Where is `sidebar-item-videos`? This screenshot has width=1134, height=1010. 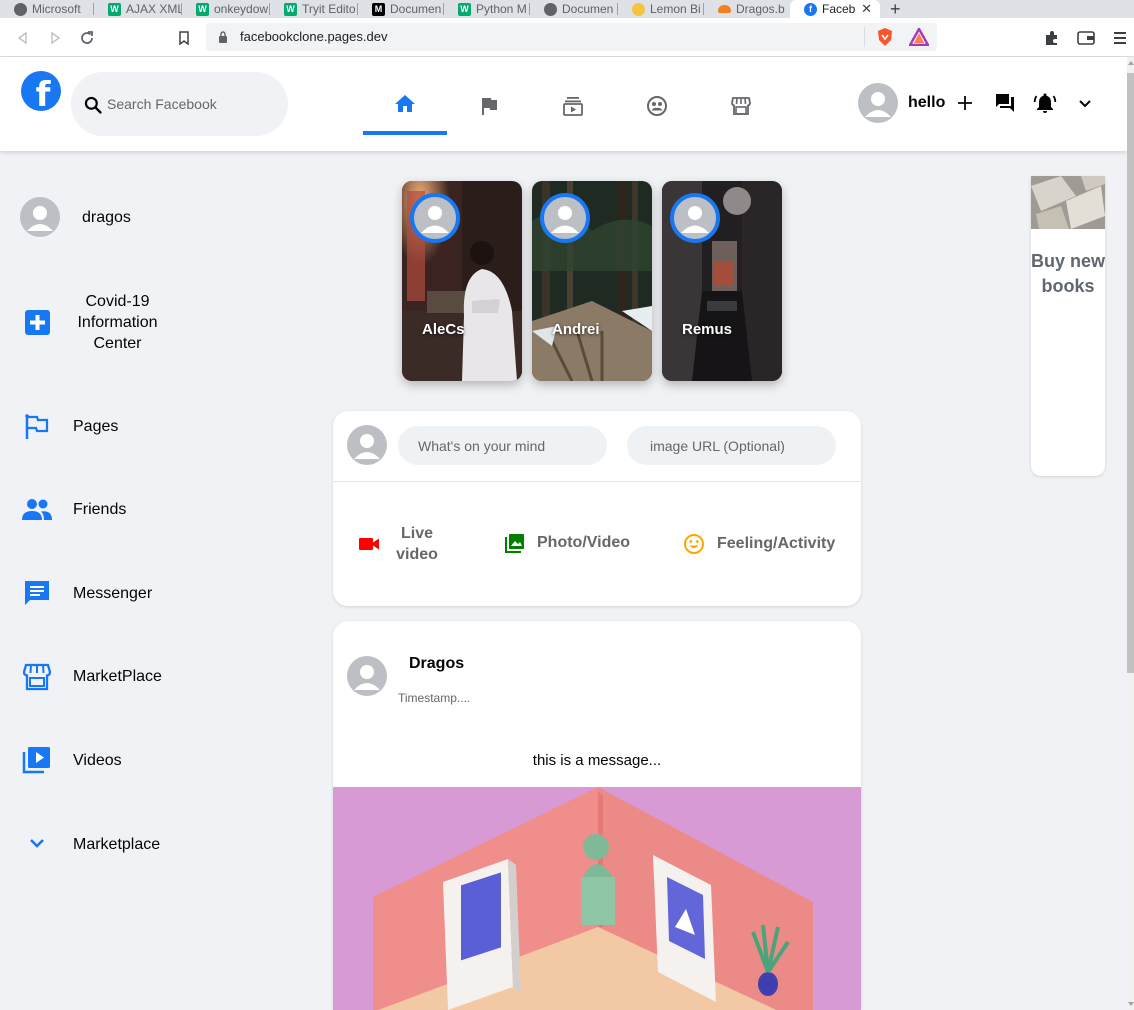 sidebar-item-videos is located at coordinates (37, 760).